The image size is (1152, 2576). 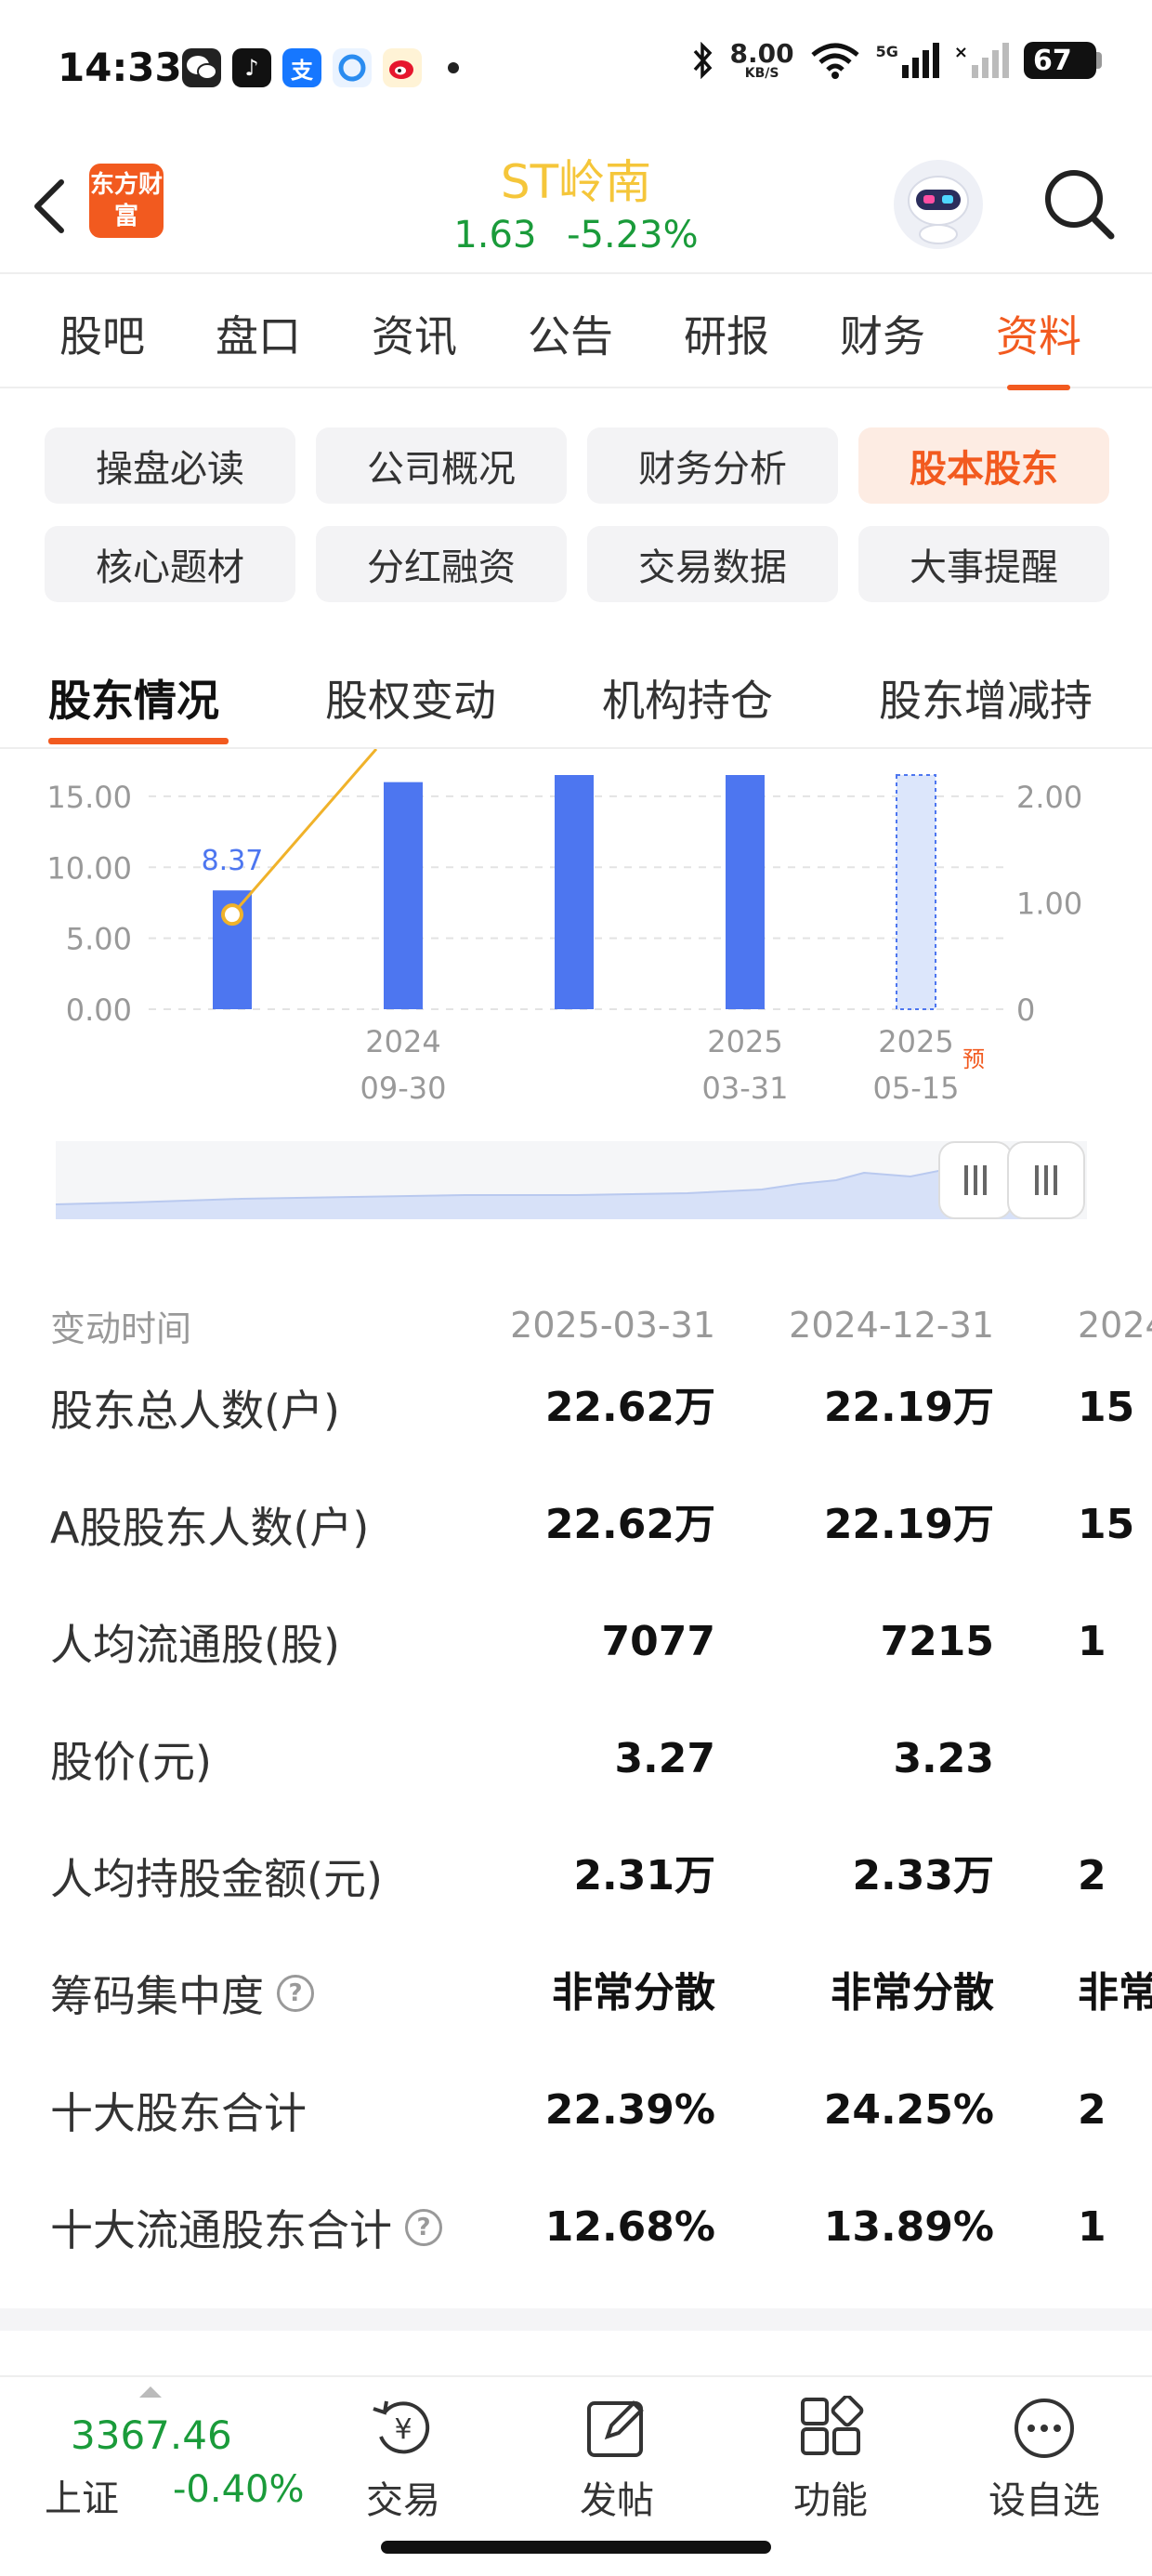 I want to click on row-label-text: 股东总人数(户), so click(x=195, y=1411).